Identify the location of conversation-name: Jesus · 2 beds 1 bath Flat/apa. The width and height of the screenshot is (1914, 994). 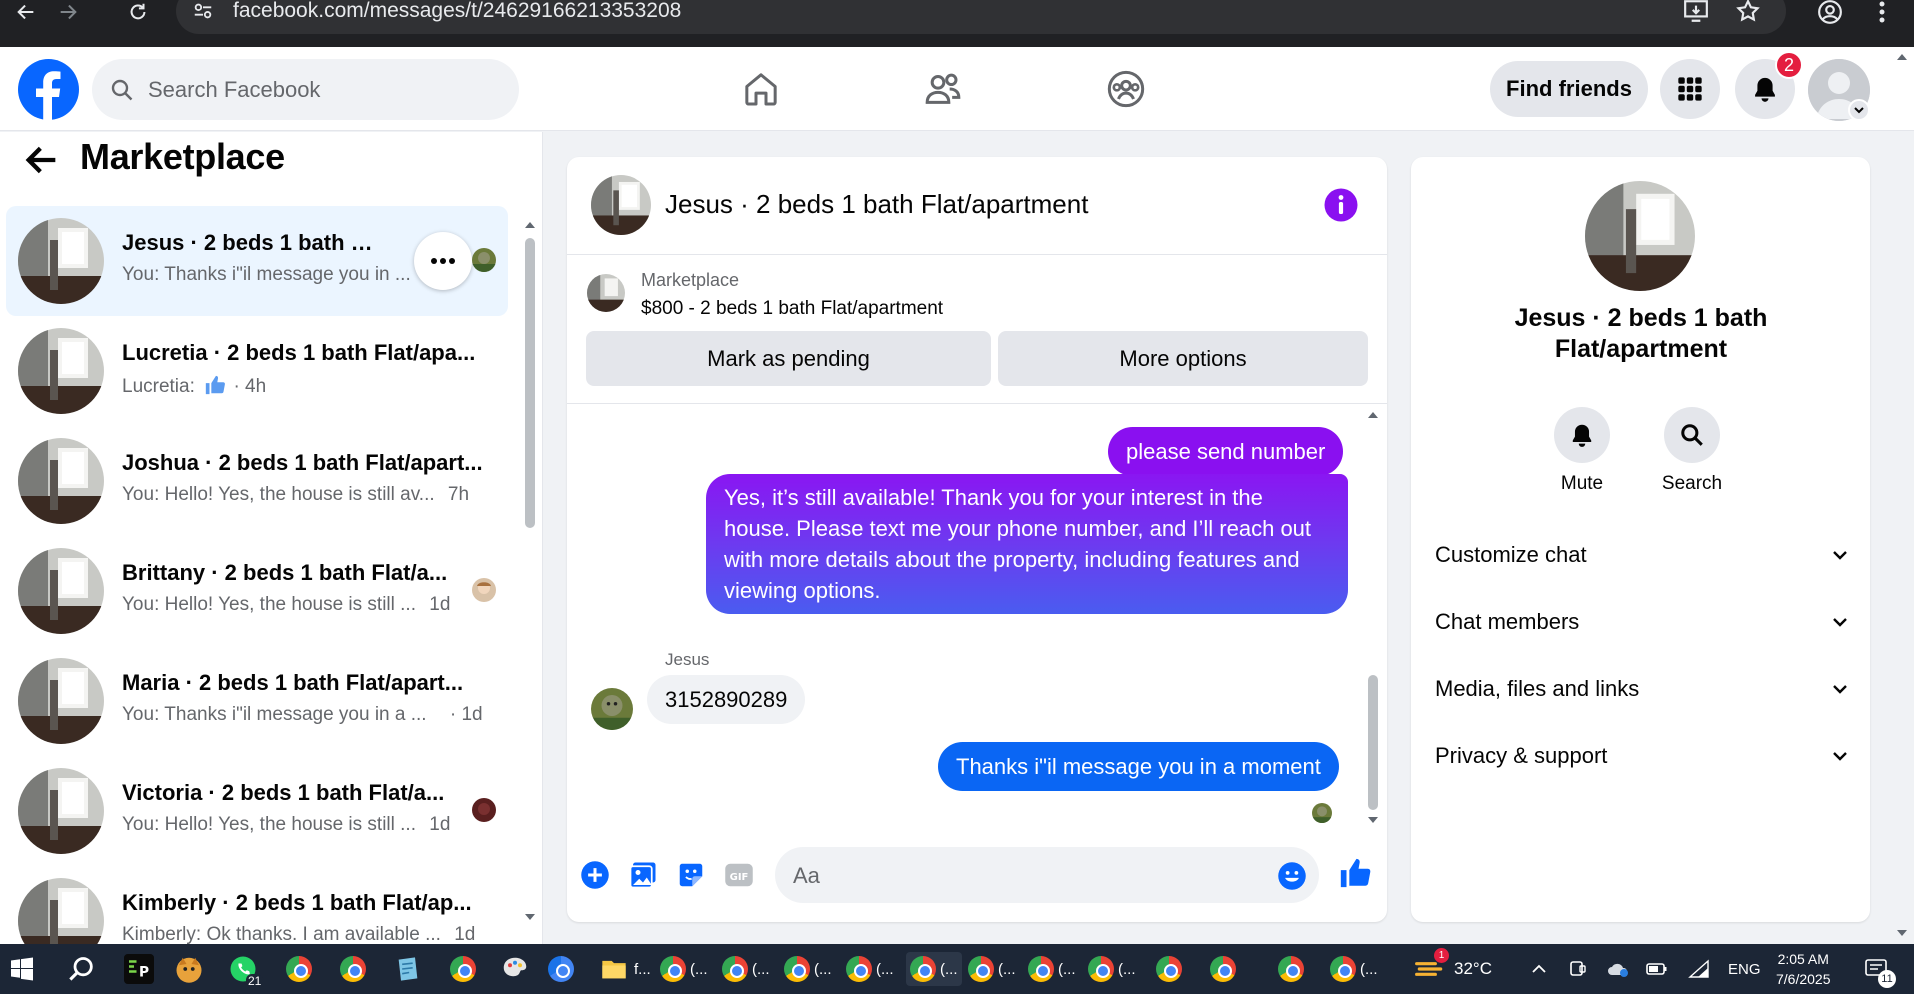
(252, 242).